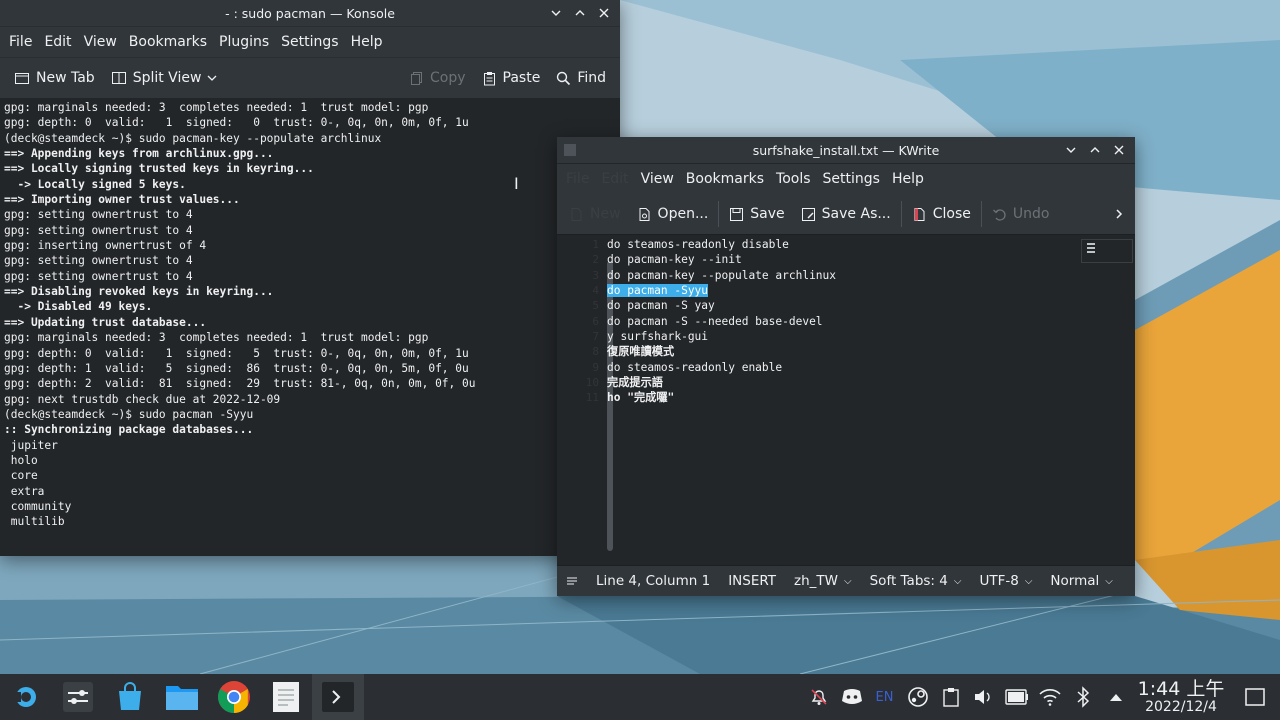 Image resolution: width=1280 pixels, height=720 pixels. Describe the element at coordinates (908, 581) in the screenshot. I see `tabs-label: Soft Tabs: 4` at that location.